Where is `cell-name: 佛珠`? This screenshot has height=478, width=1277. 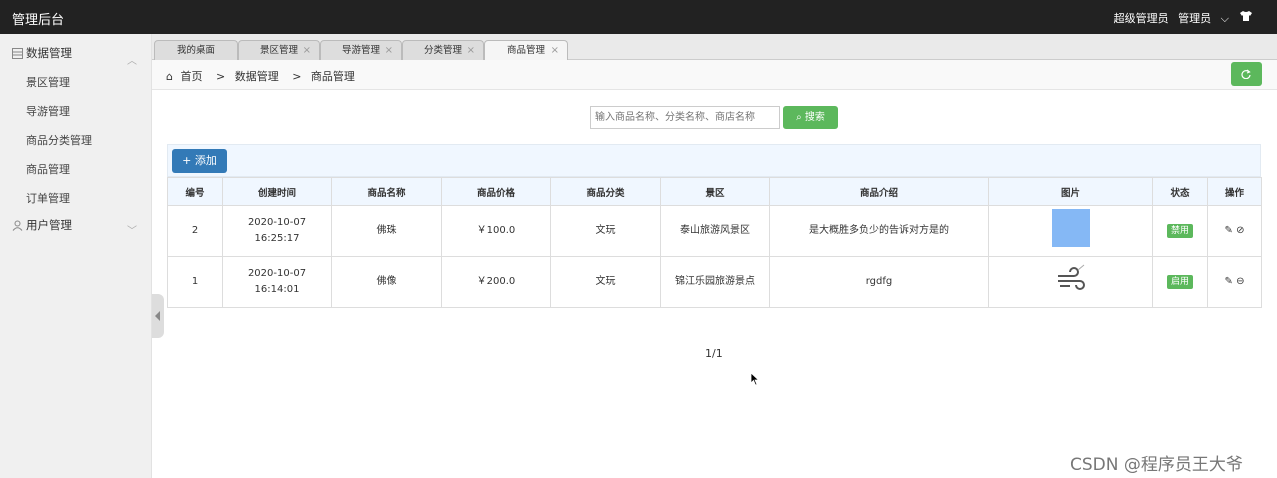
cell-name: 佛珠 is located at coordinates (386, 231).